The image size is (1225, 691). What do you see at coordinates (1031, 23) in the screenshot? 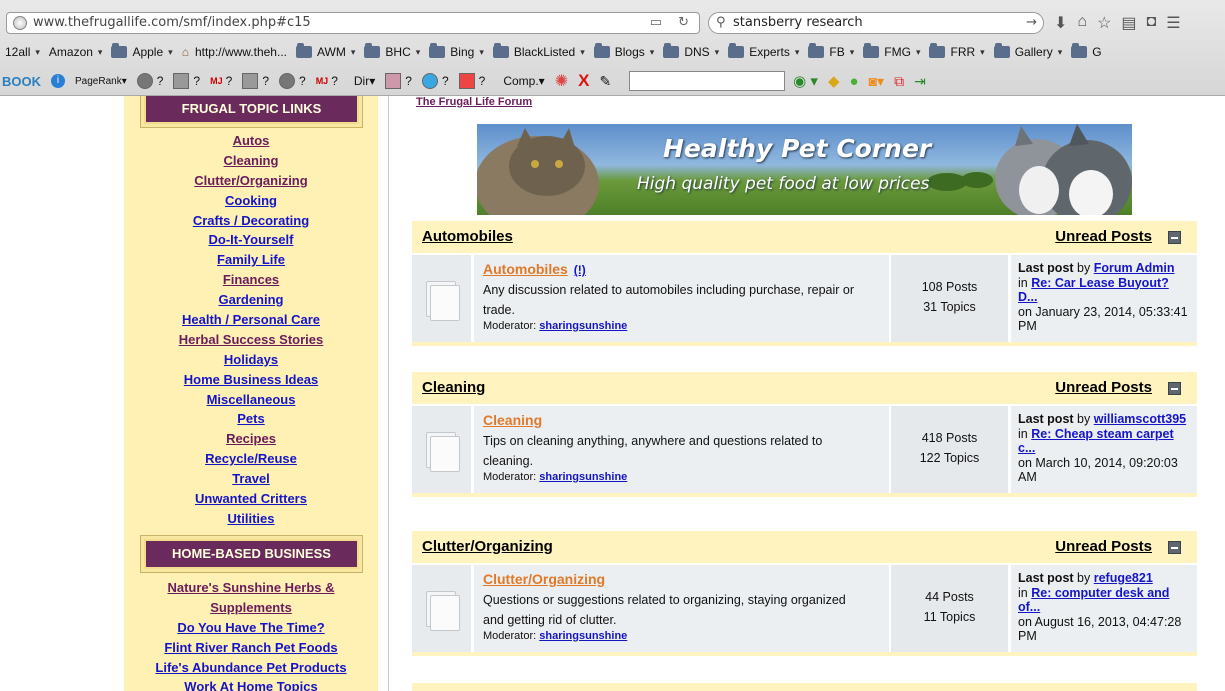
I see `arrow-right-icon: →` at bounding box center [1031, 23].